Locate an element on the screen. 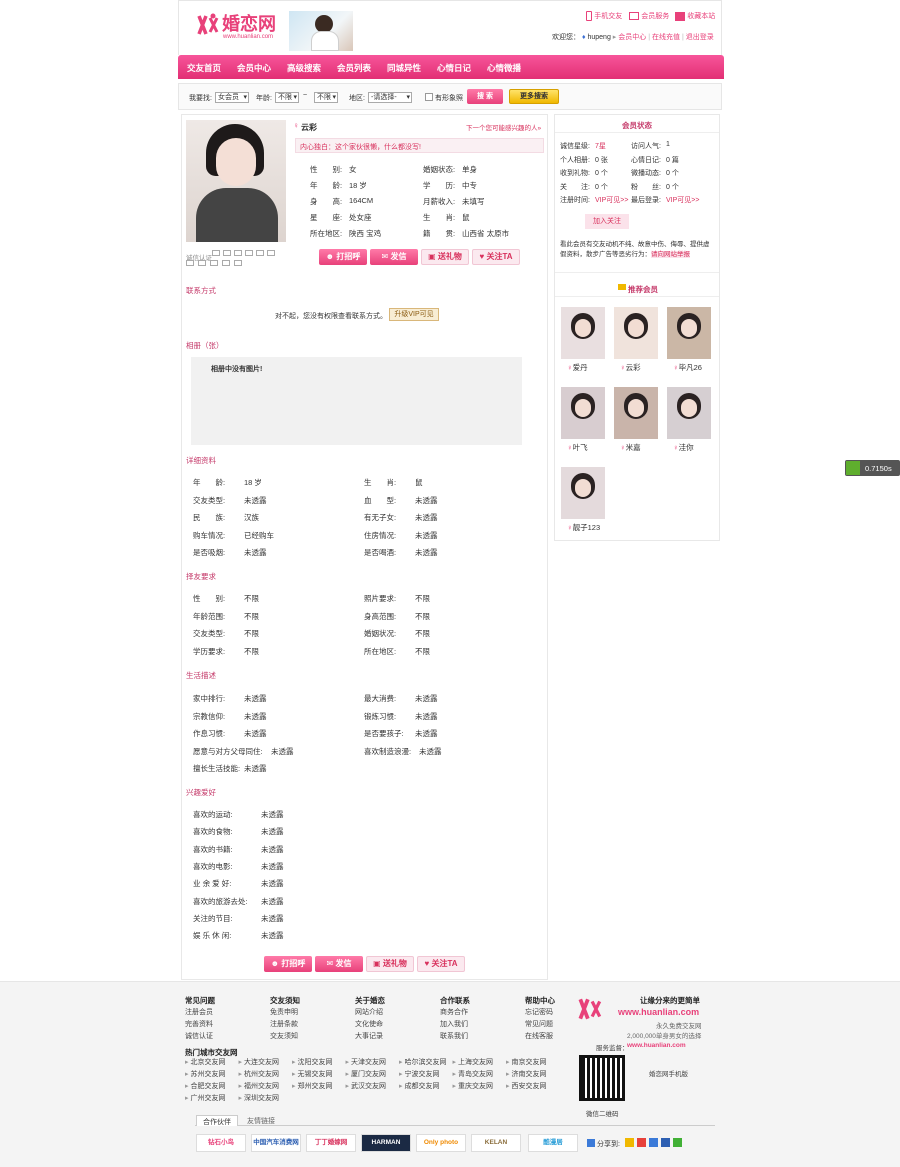 Image resolution: width=900 pixels, height=1167 pixels. partner-logo: HARMAN is located at coordinates (386, 1143).